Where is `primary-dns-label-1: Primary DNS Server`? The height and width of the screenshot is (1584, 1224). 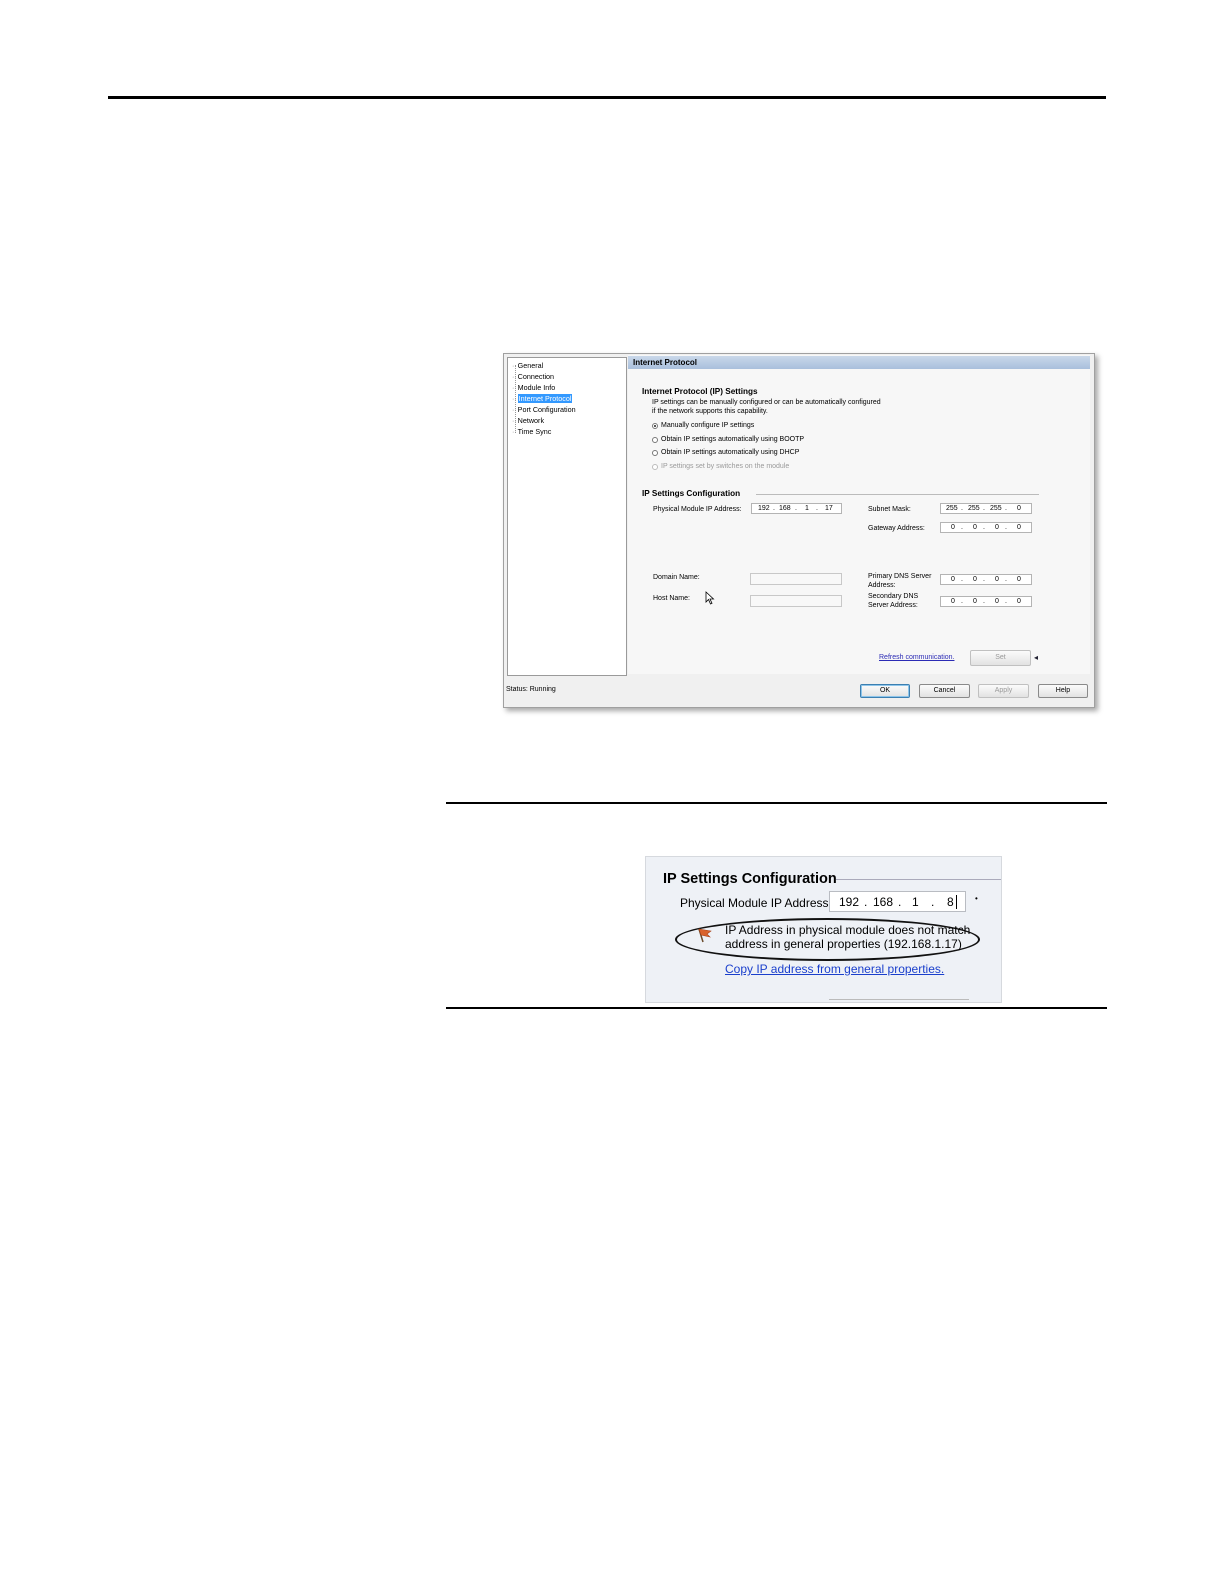 primary-dns-label-1: Primary DNS Server is located at coordinates (900, 576).